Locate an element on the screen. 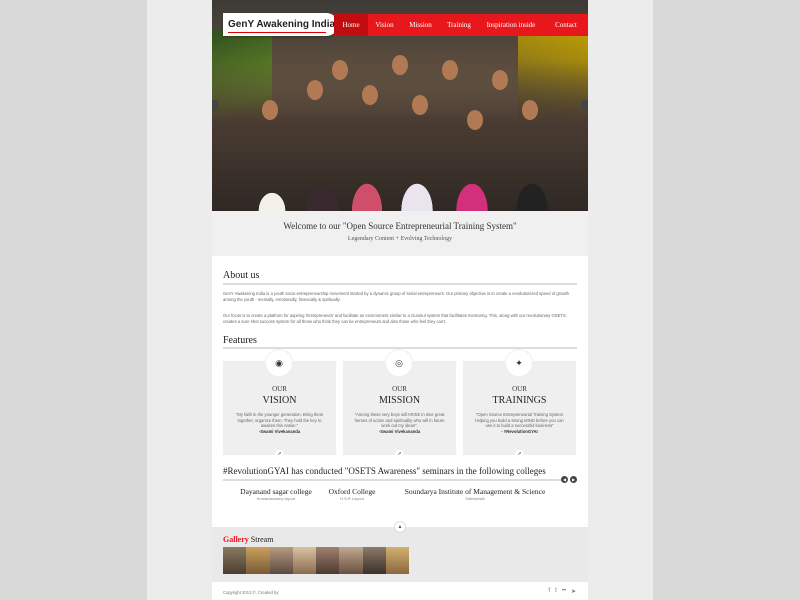 Image resolution: width=800 pixels, height=600 pixels. card-heading: MISSION is located at coordinates (399, 400).